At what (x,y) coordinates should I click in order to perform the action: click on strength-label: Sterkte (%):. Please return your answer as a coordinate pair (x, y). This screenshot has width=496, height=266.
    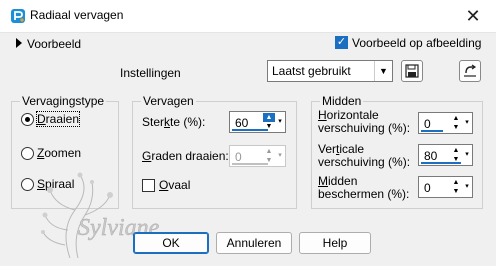
    Looking at the image, I should click on (173, 122).